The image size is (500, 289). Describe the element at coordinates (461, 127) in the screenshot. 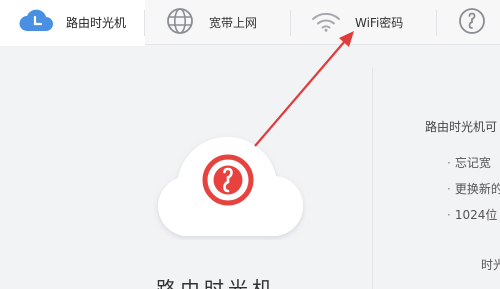

I see `info-title: 路由时光机可` at that location.